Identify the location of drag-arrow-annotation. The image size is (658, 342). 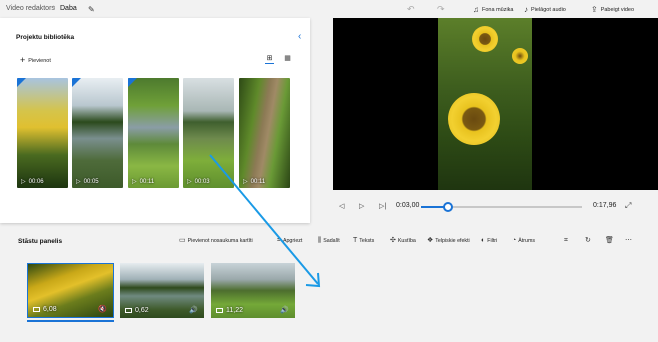
(265, 221).